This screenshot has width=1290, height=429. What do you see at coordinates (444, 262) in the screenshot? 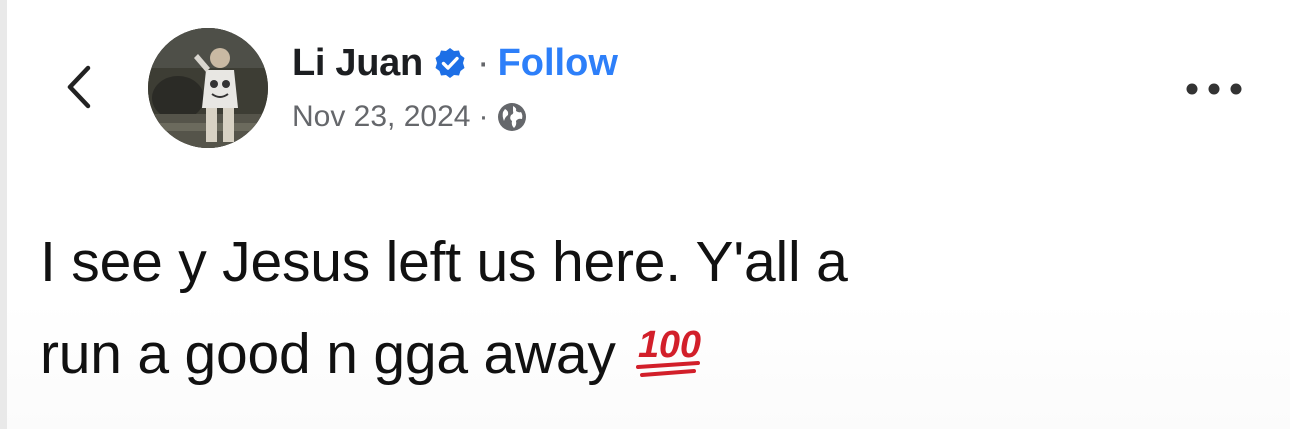
I see `post-text-line-1: I see y Jesus left us here. Y'all a` at bounding box center [444, 262].